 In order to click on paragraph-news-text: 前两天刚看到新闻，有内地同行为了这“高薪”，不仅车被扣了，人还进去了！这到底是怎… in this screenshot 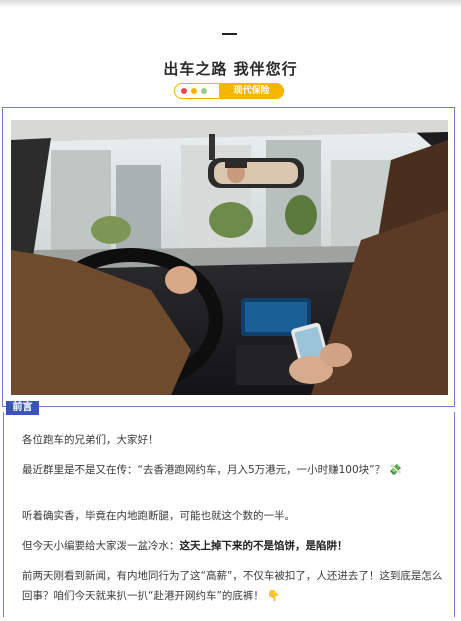, I will do `click(232, 586)`.